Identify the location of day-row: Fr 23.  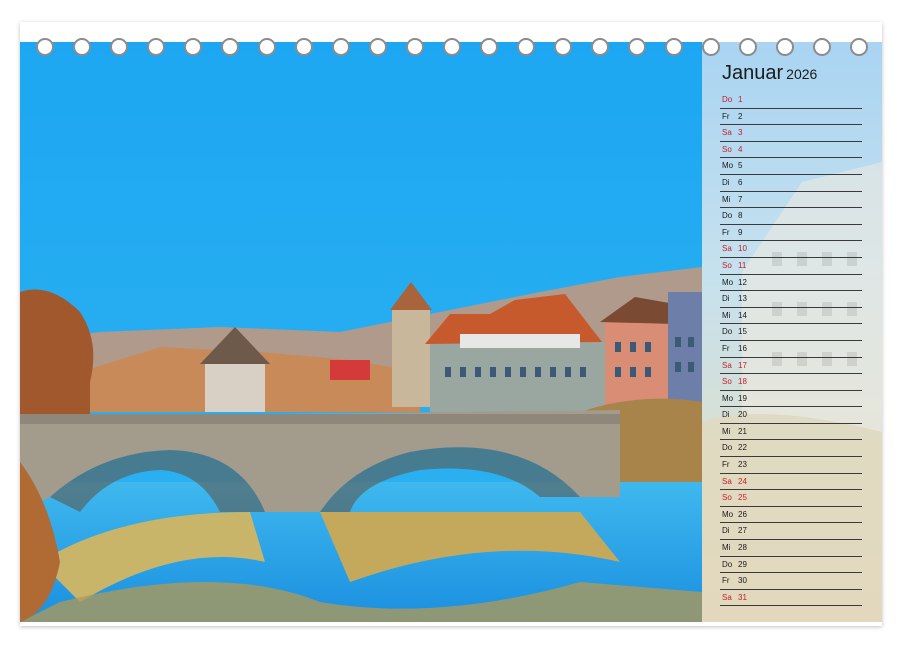
(791, 465).